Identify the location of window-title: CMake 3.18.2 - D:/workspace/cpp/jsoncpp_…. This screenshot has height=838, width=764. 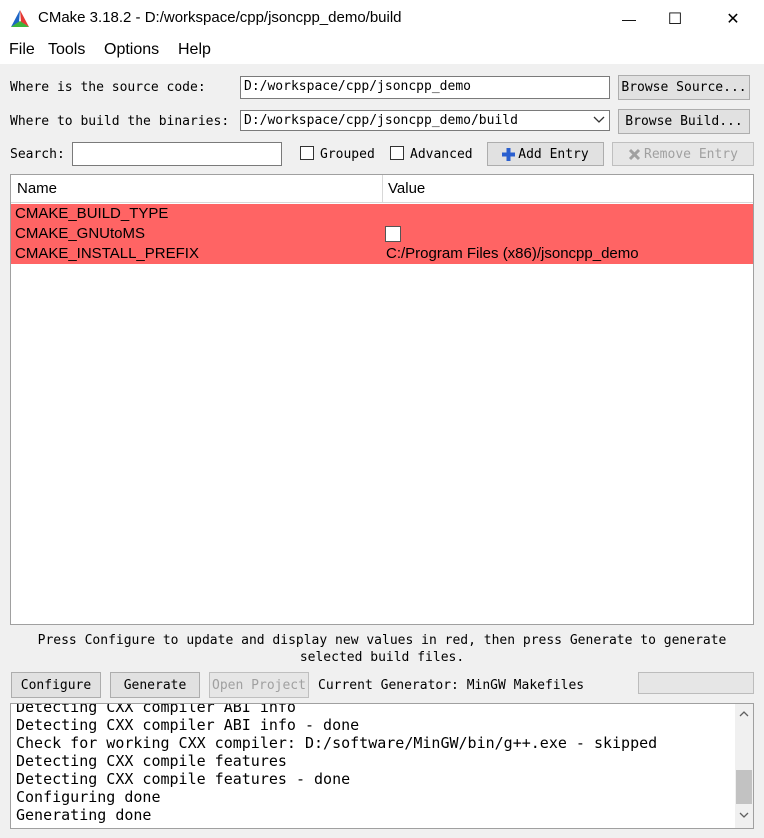
(220, 17).